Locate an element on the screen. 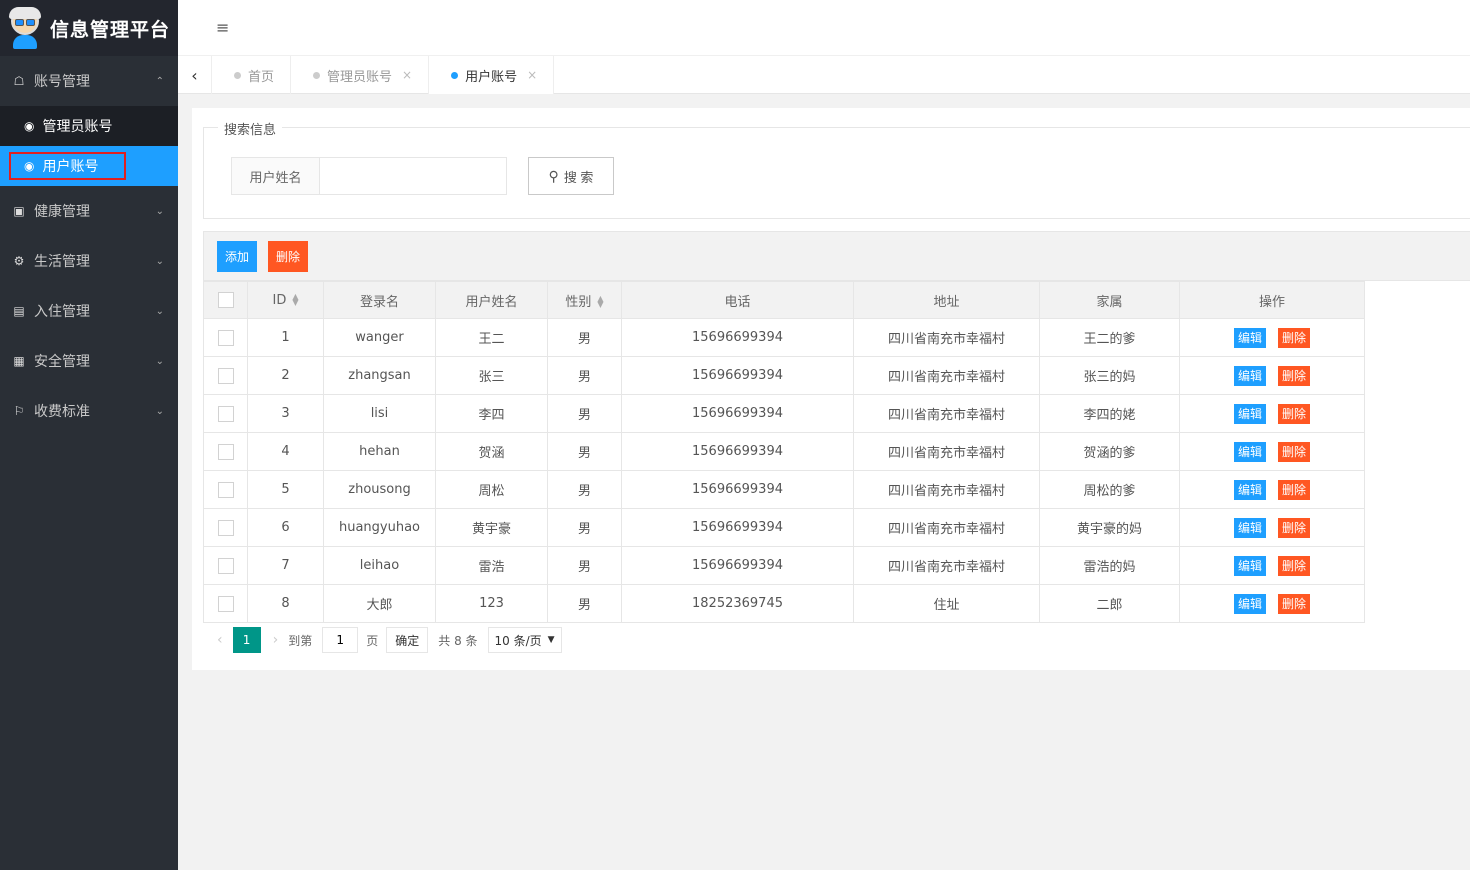 Image resolution: width=1470 pixels, height=870 pixels. sidebar-group-life: ⚙ 生活管理 ⌄ is located at coordinates (89, 261).